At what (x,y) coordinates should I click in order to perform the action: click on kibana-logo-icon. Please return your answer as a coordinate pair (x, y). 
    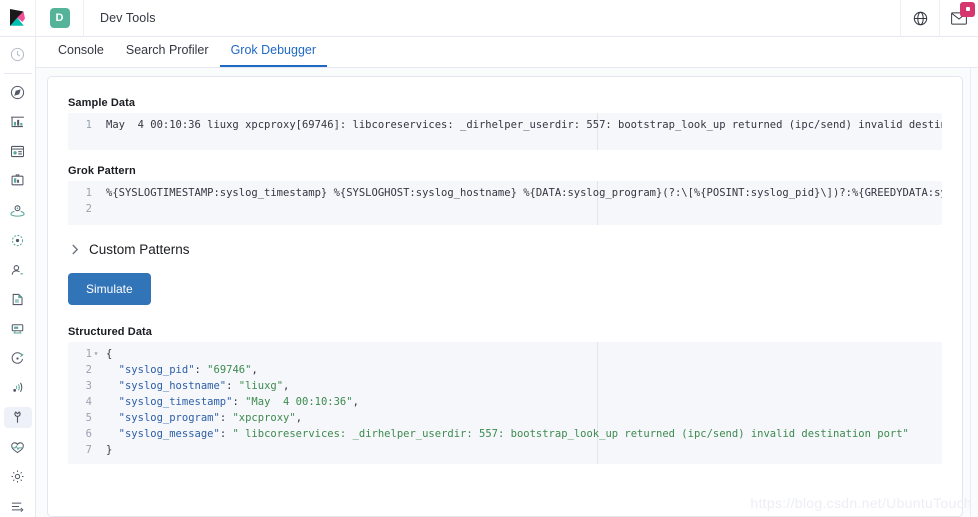
    Looking at the image, I should click on (17, 18).